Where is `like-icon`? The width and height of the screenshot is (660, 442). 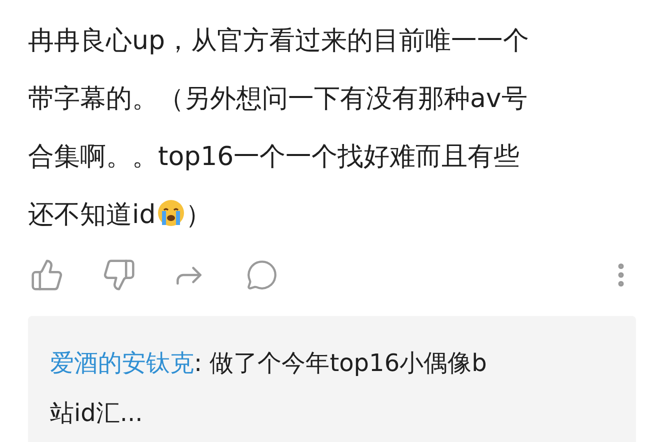
like-icon is located at coordinates (47, 275).